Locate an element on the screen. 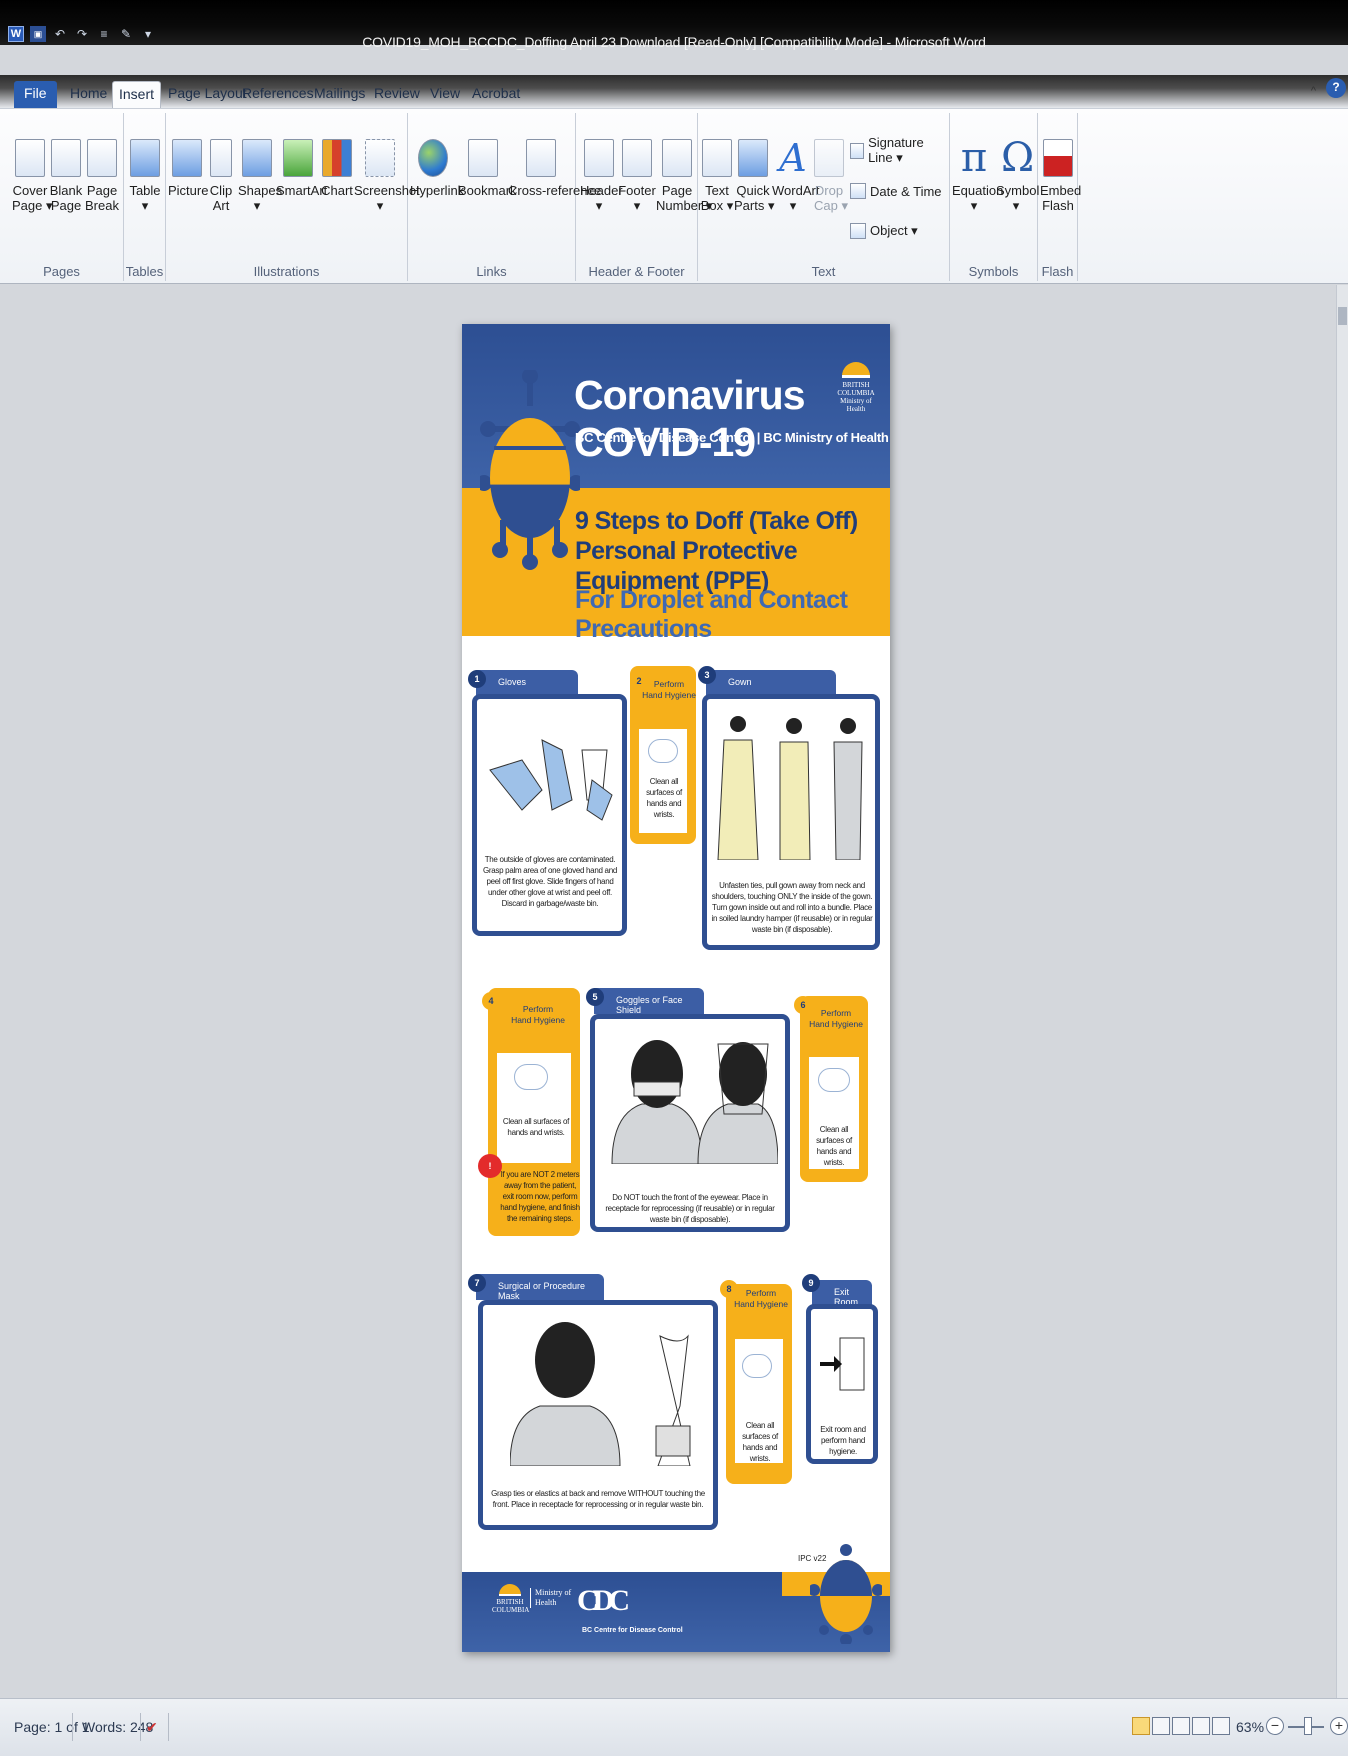 The image size is (1348, 1756). step-7-number: 7 is located at coordinates (477, 1283).